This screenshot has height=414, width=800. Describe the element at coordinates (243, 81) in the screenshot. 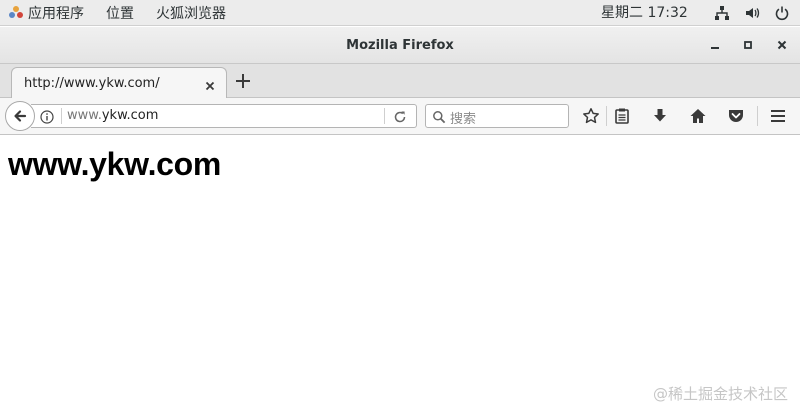

I see `new-tab-icon` at that location.